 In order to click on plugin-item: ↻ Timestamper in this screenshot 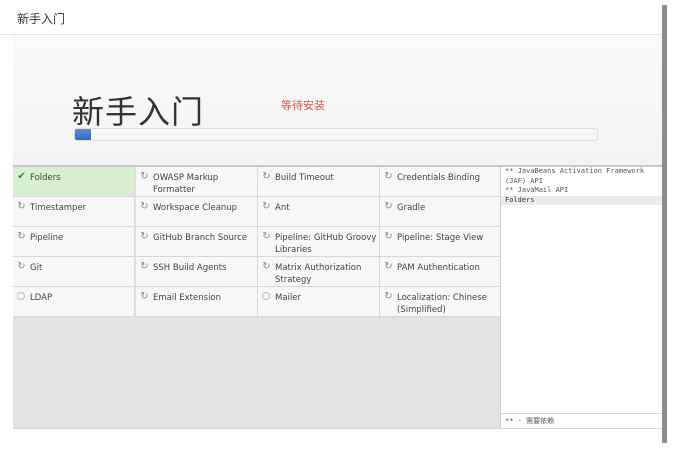, I will do `click(74, 212)`.